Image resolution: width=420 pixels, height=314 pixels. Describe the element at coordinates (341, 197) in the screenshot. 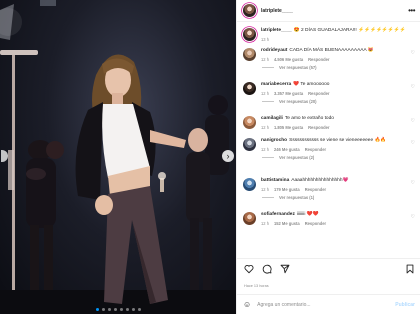

I see `view-replies-button: Ver respuestas (1)` at that location.